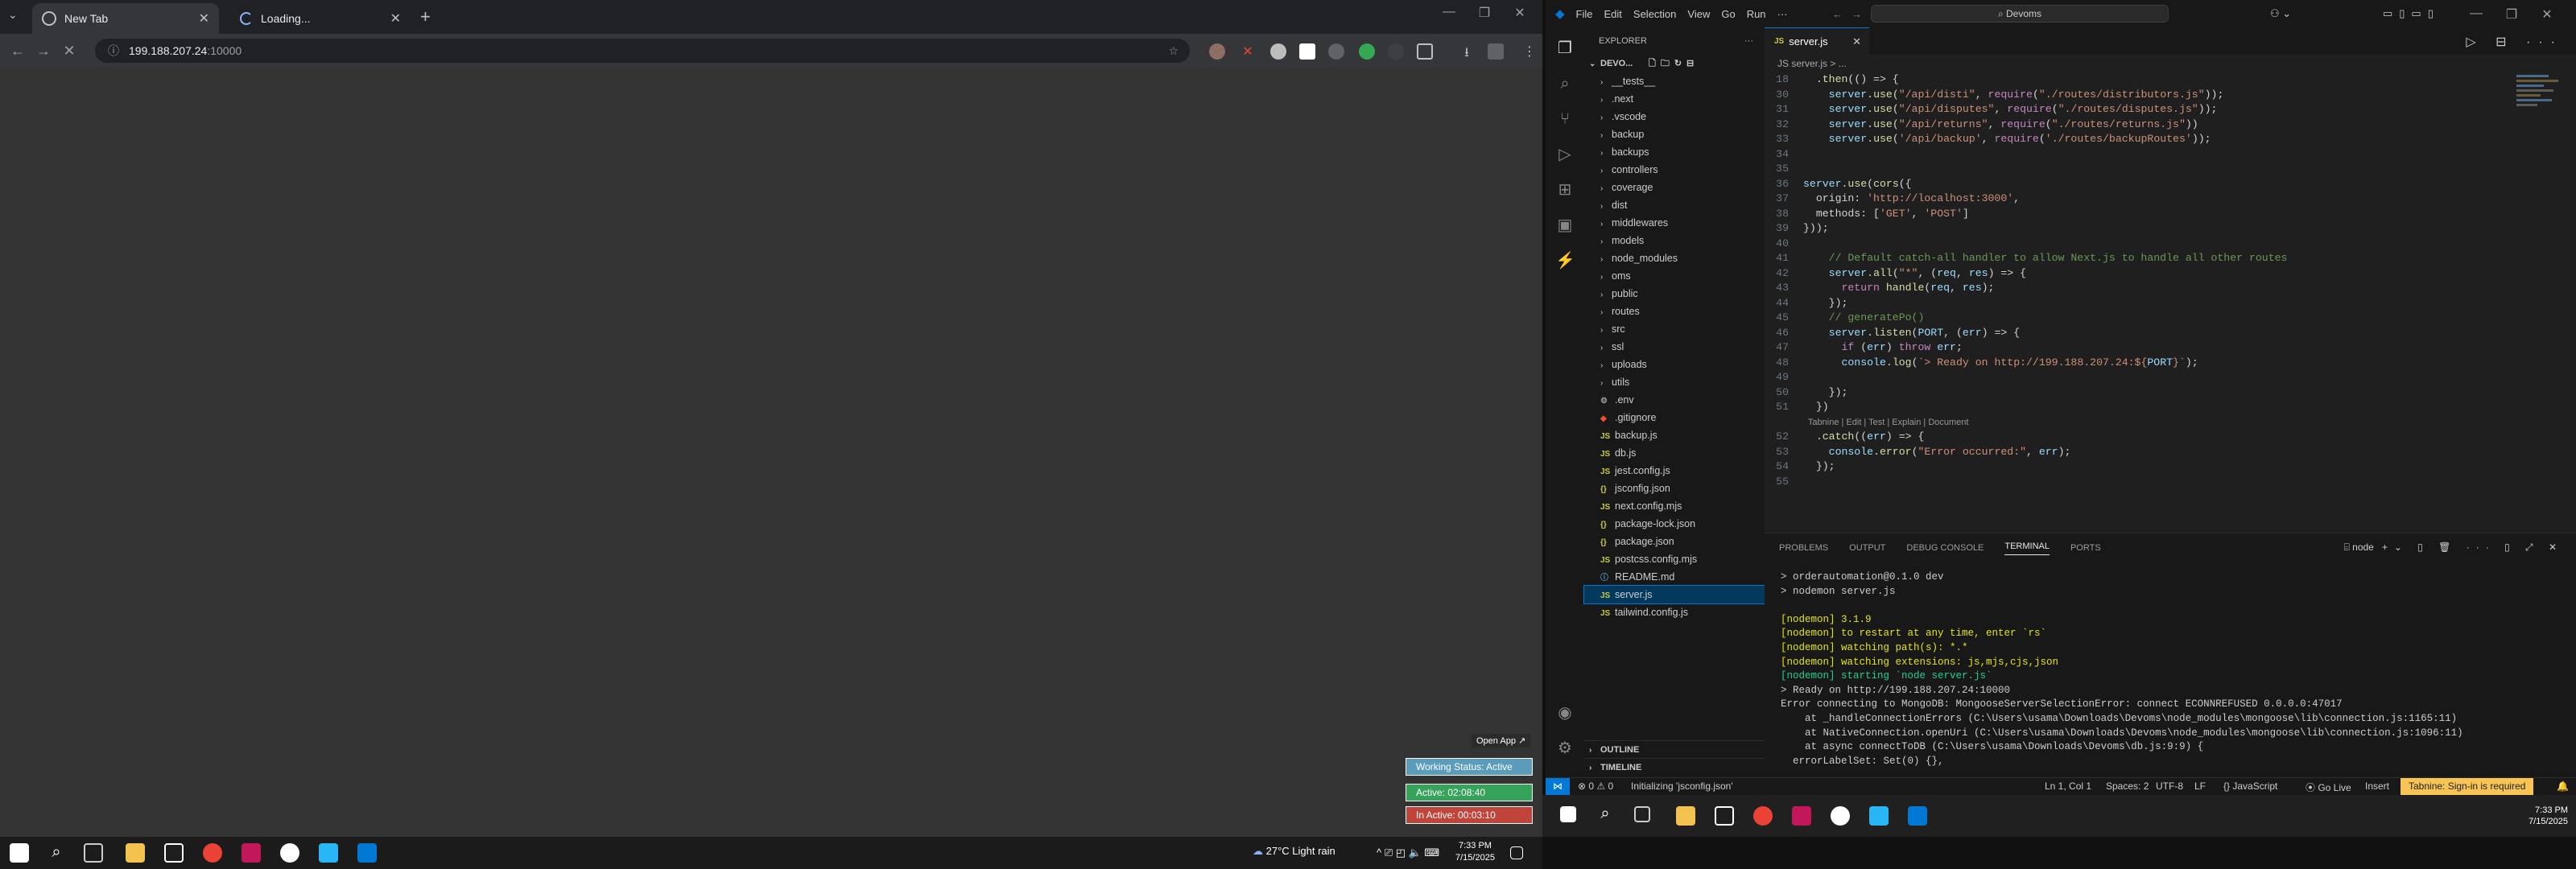 This screenshot has height=869, width=2576. Describe the element at coordinates (2020, 14) in the screenshot. I see `command-center-search: ⌕ Devoms` at that location.